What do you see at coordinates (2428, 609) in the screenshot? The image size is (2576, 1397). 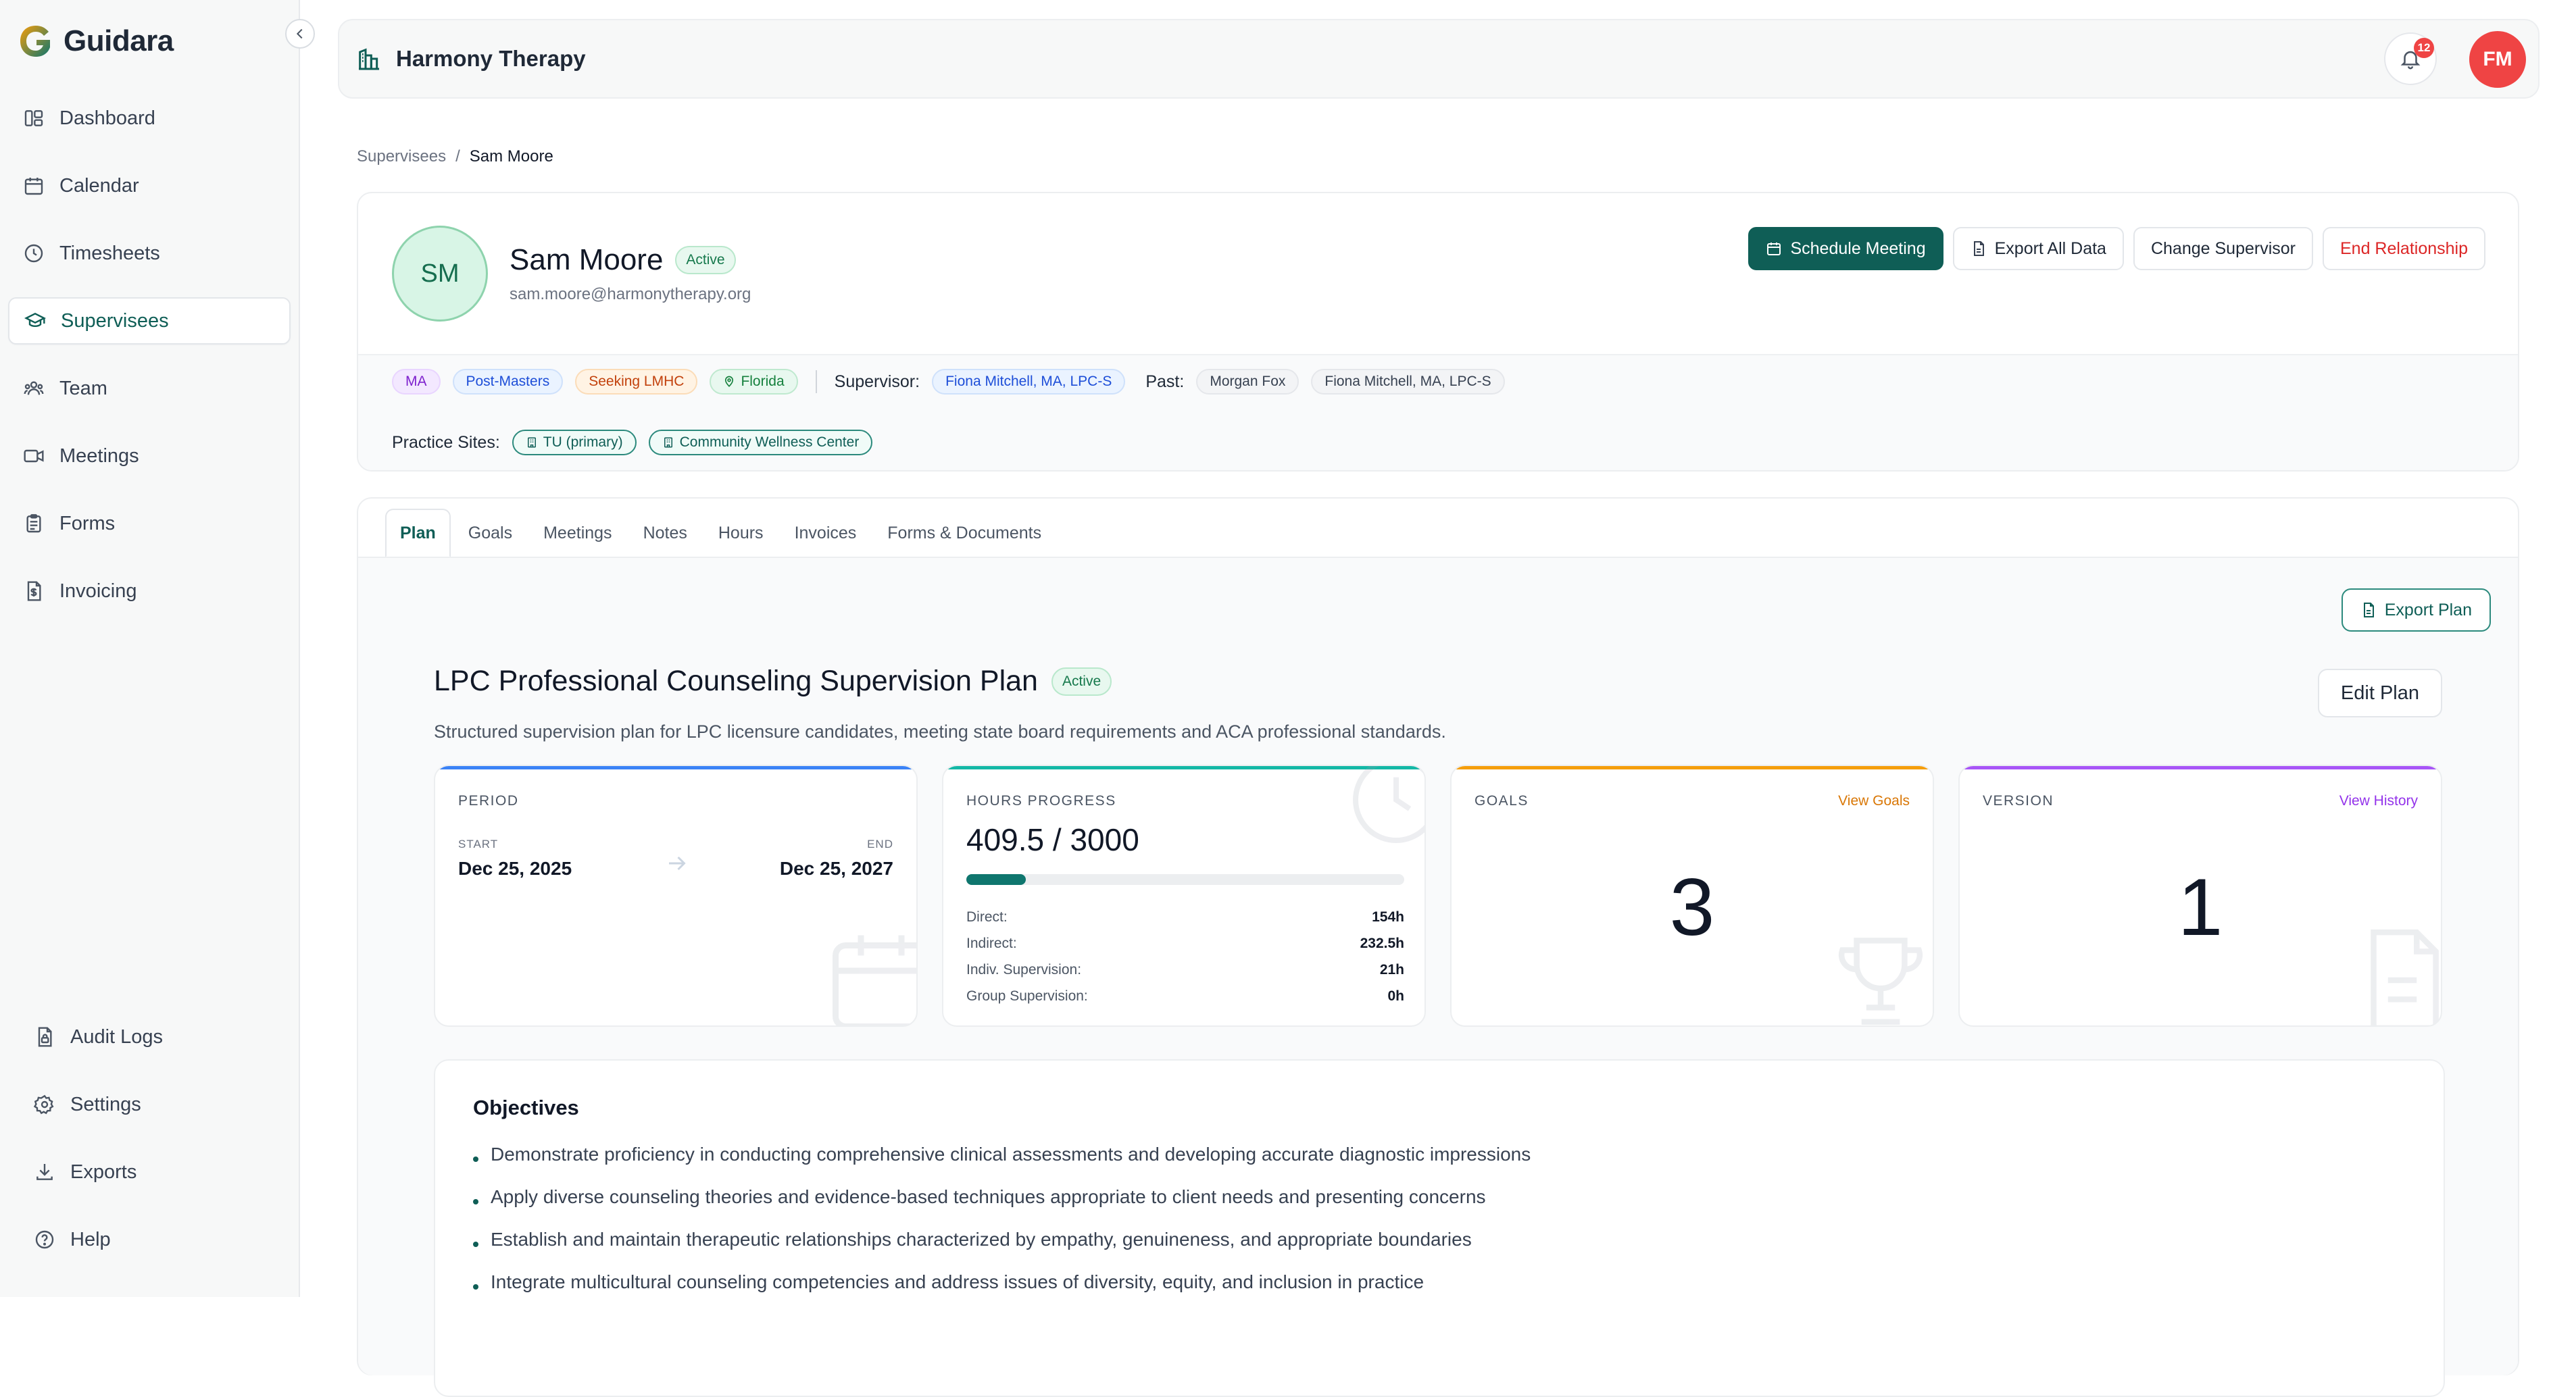 I see `export-plan-label: Export Plan` at bounding box center [2428, 609].